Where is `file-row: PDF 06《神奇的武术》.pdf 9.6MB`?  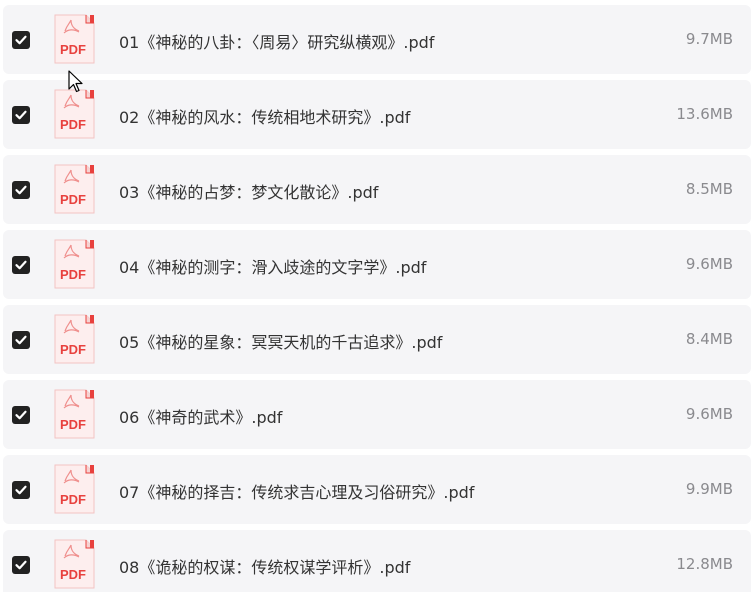 file-row: PDF 06《神奇的武术》.pdf 9.6MB is located at coordinates (377, 414).